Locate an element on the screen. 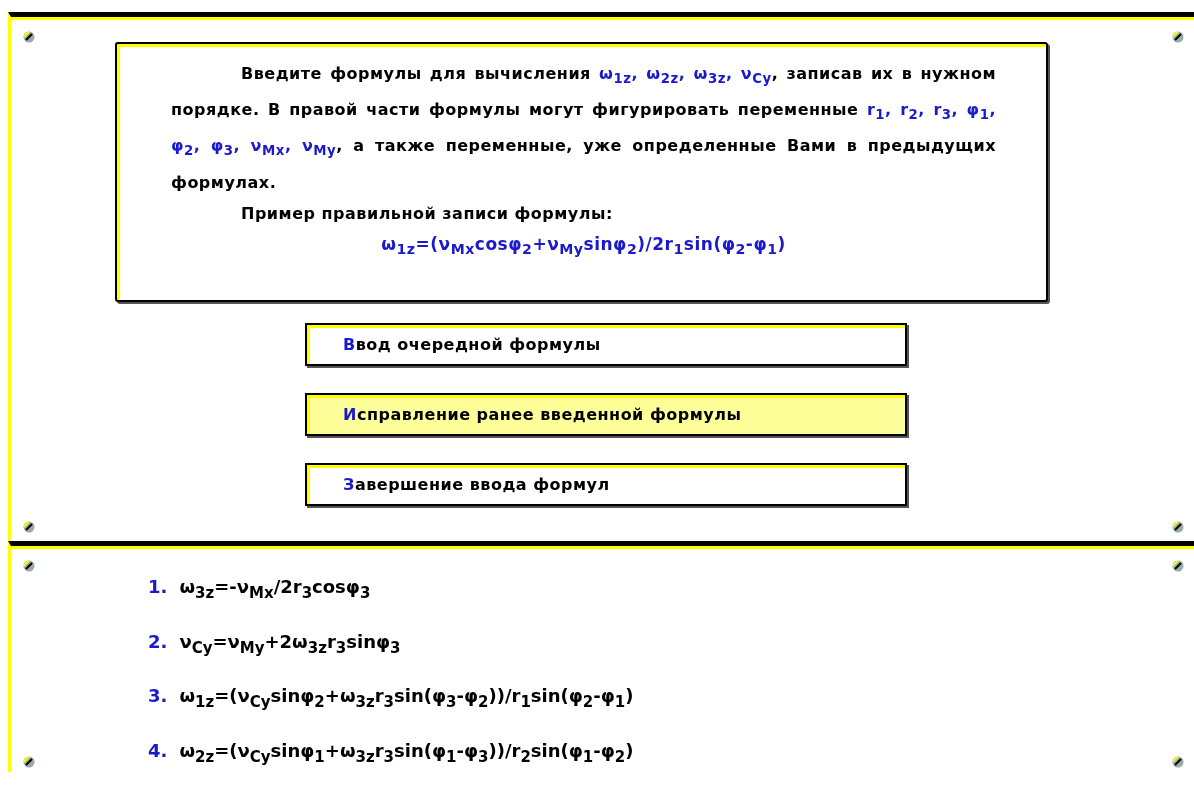 Image resolution: width=1194 pixels, height=789 pixels. formula-number: 1. is located at coordinates (158, 587).